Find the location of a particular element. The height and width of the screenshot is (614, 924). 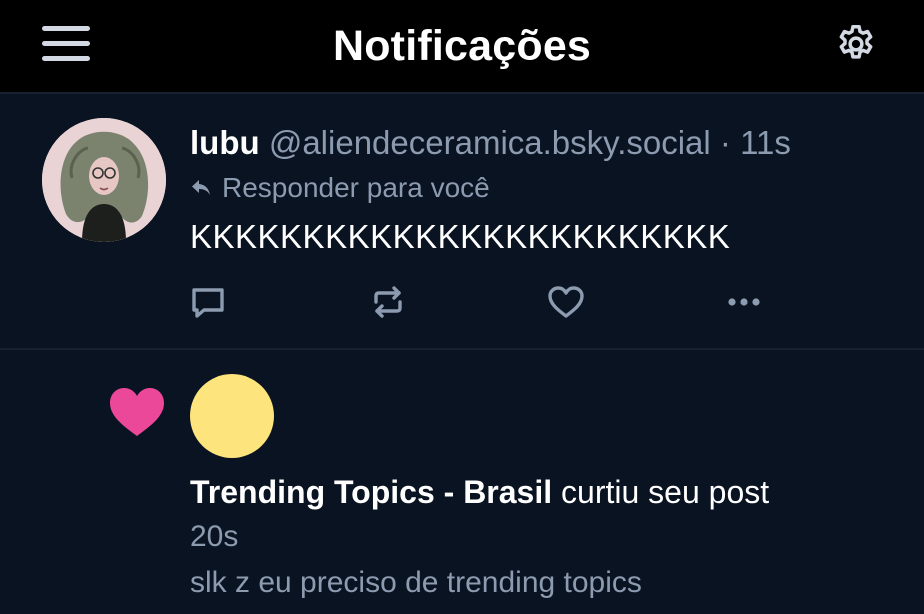

post-actions is located at coordinates (488, 302).